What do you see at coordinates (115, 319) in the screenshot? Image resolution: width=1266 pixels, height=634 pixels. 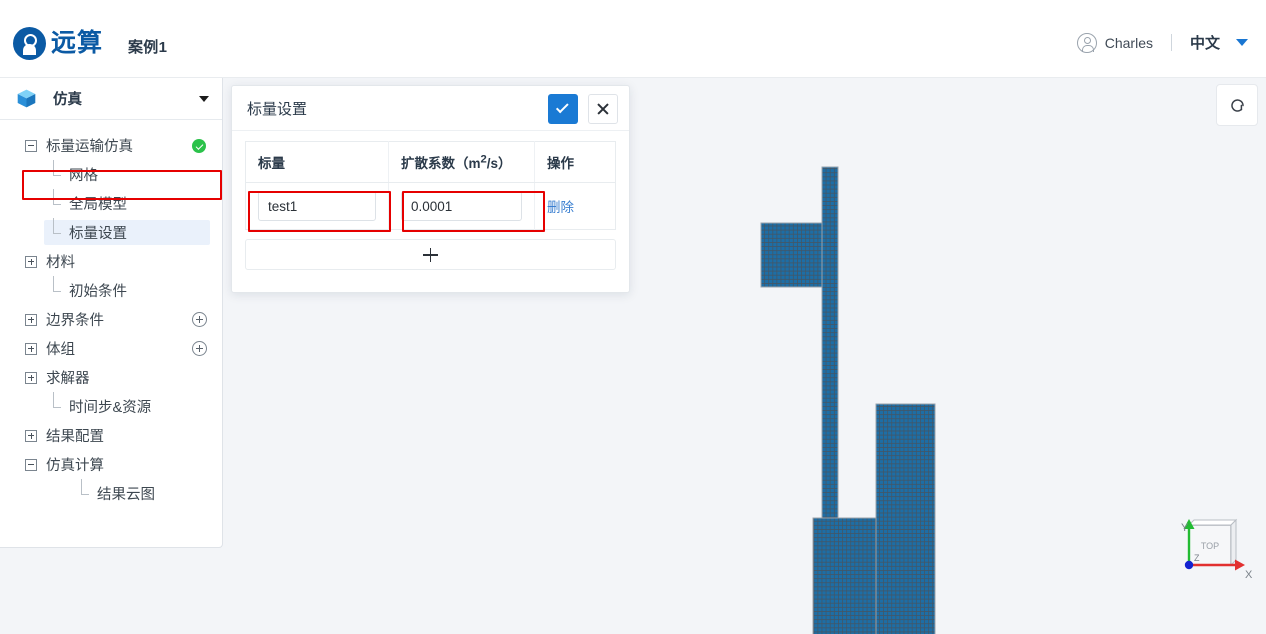 I see `tree-item-content: 边界条件` at bounding box center [115, 319].